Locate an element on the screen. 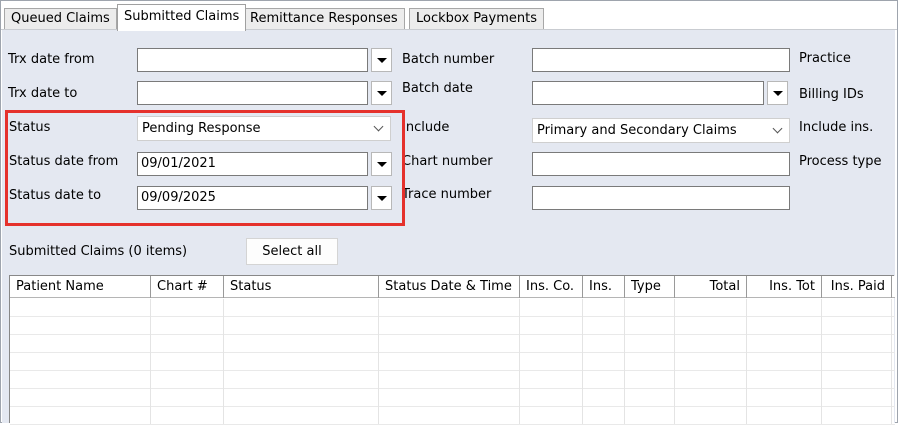 The image size is (898, 425). batch-number-input is located at coordinates (661, 60).